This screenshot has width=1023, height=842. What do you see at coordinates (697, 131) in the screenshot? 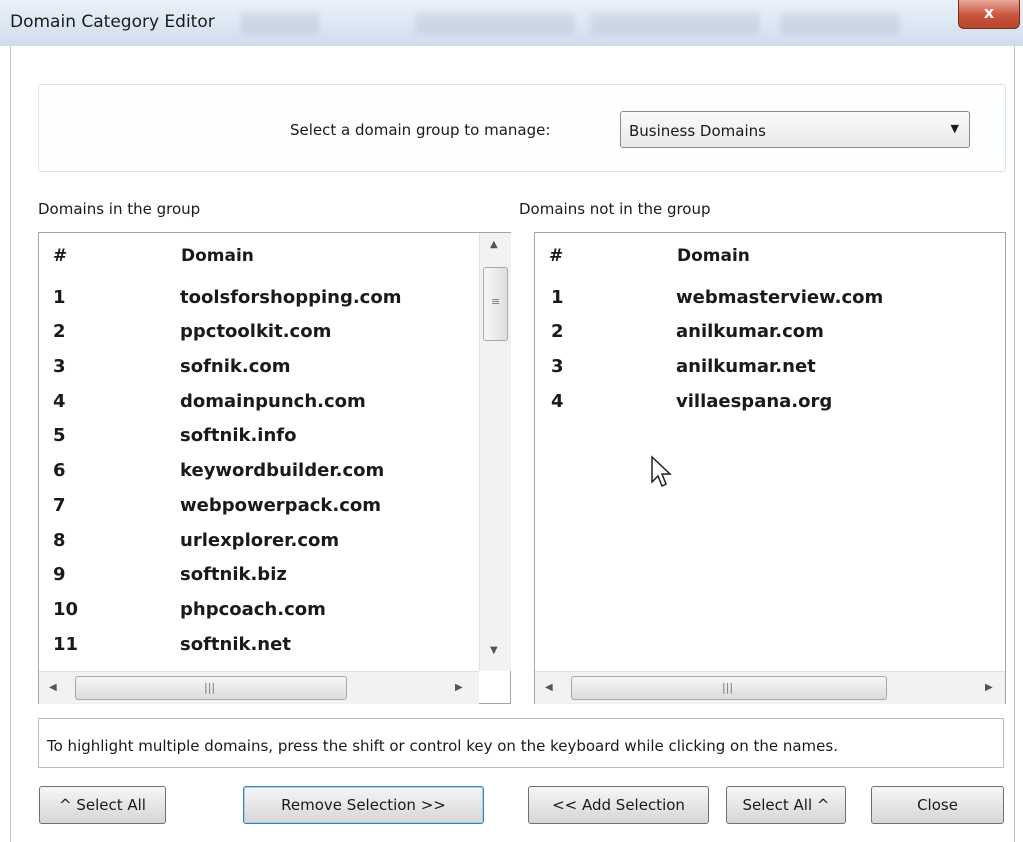
I see `dropdown-selected-value: Business Domains` at bounding box center [697, 131].